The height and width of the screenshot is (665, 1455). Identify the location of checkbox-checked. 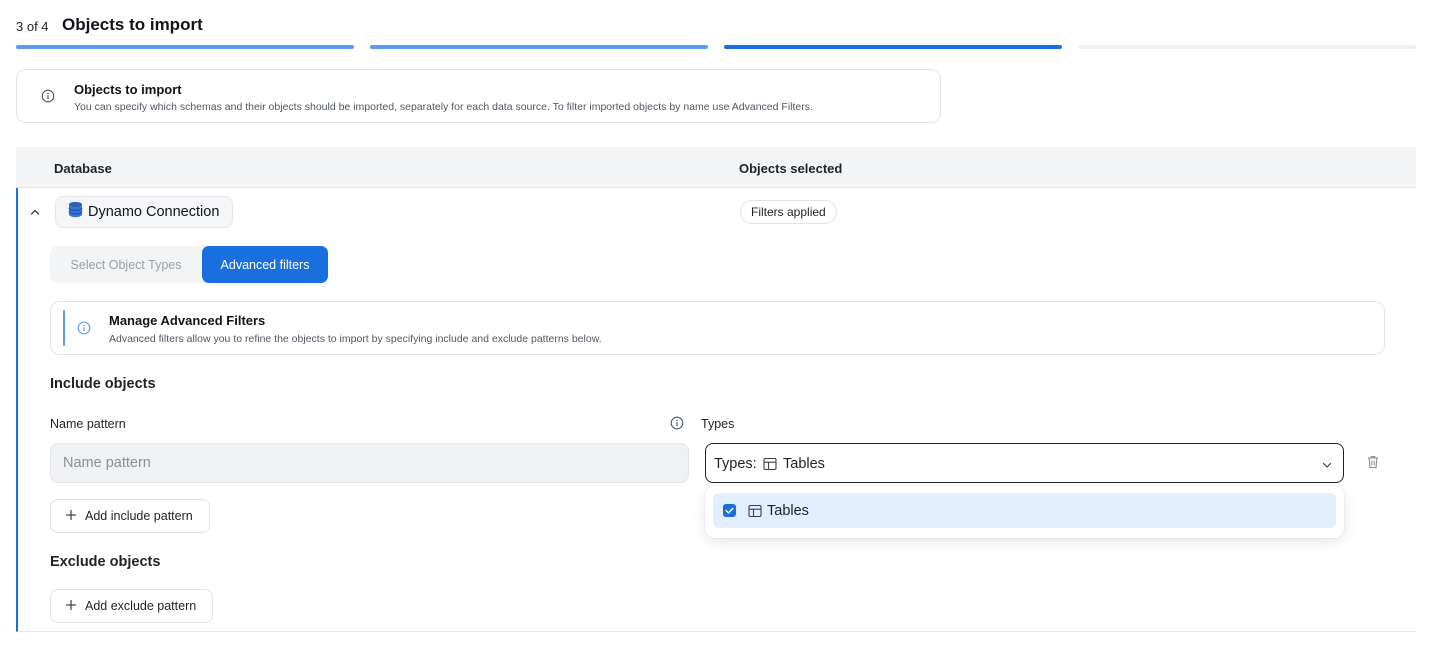
(729, 510).